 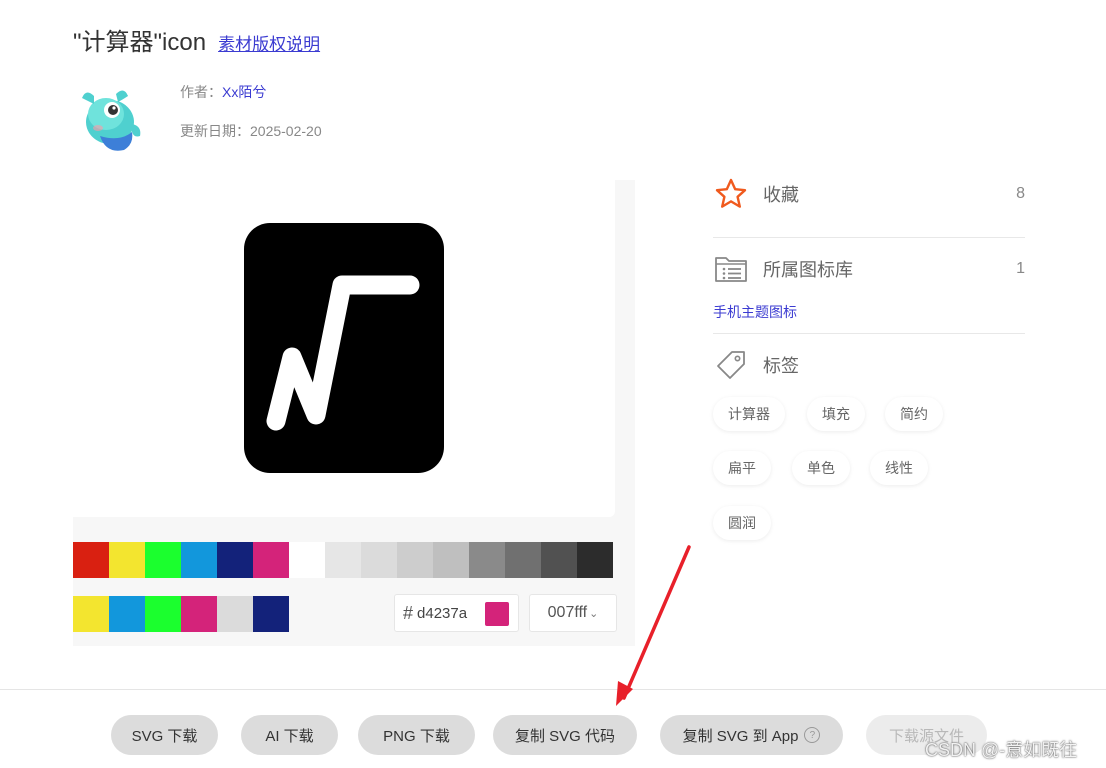 What do you see at coordinates (201, 92) in the screenshot?
I see `author-label: 作者：` at bounding box center [201, 92].